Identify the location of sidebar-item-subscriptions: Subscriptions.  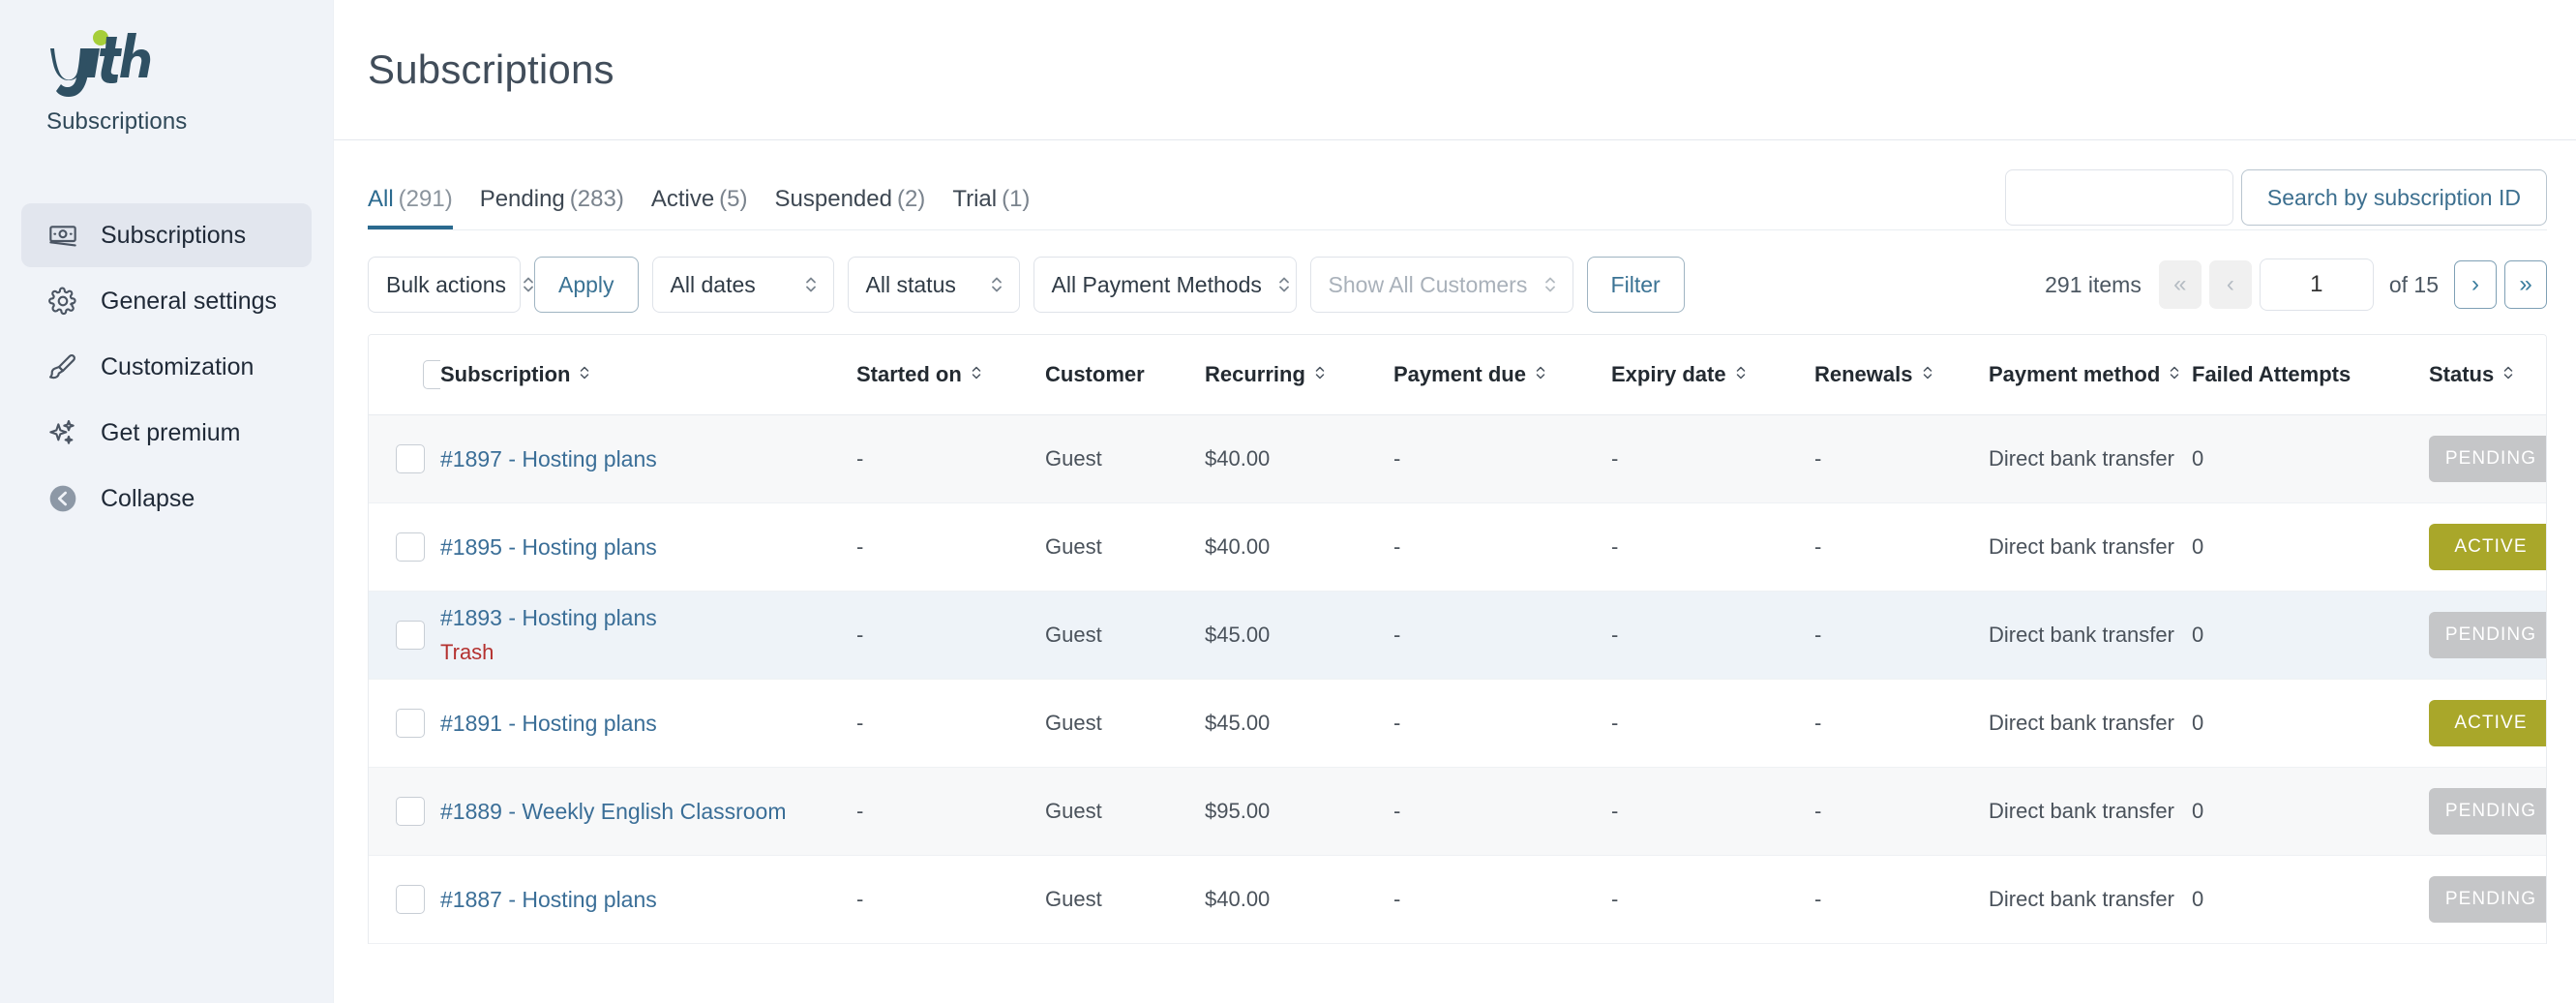
(166, 235).